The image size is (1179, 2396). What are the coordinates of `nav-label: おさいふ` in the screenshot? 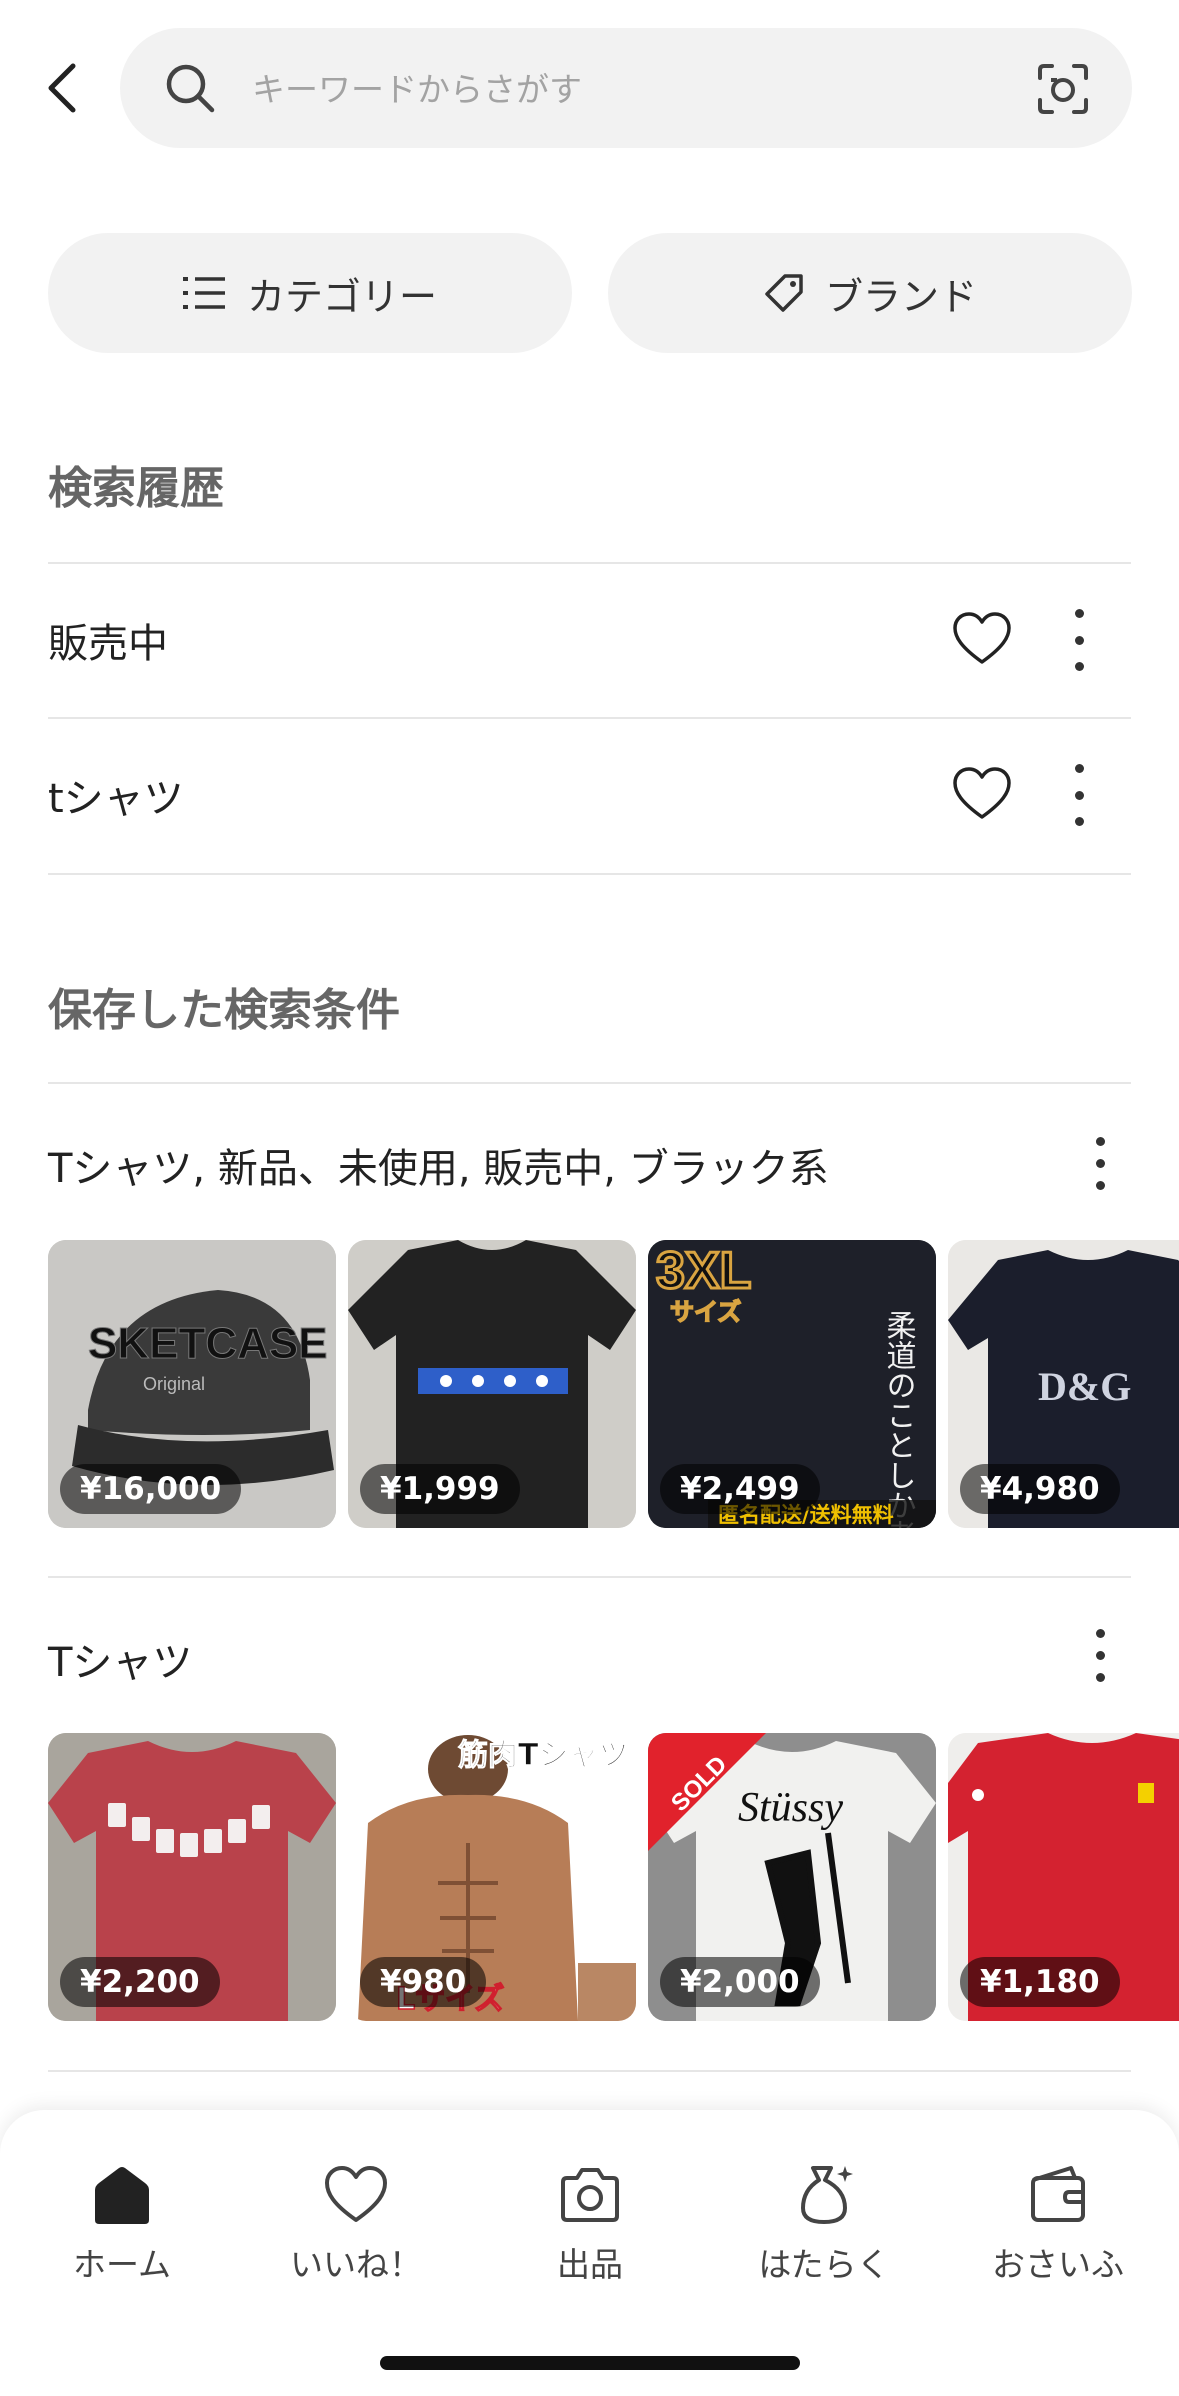 It's located at (1058, 2264).